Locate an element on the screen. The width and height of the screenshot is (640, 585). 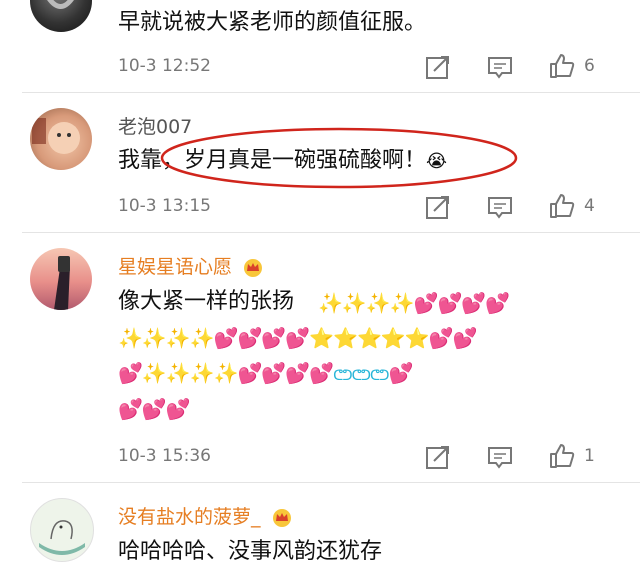
comment-text: 像大紧一样的张扬 is located at coordinates (206, 302).